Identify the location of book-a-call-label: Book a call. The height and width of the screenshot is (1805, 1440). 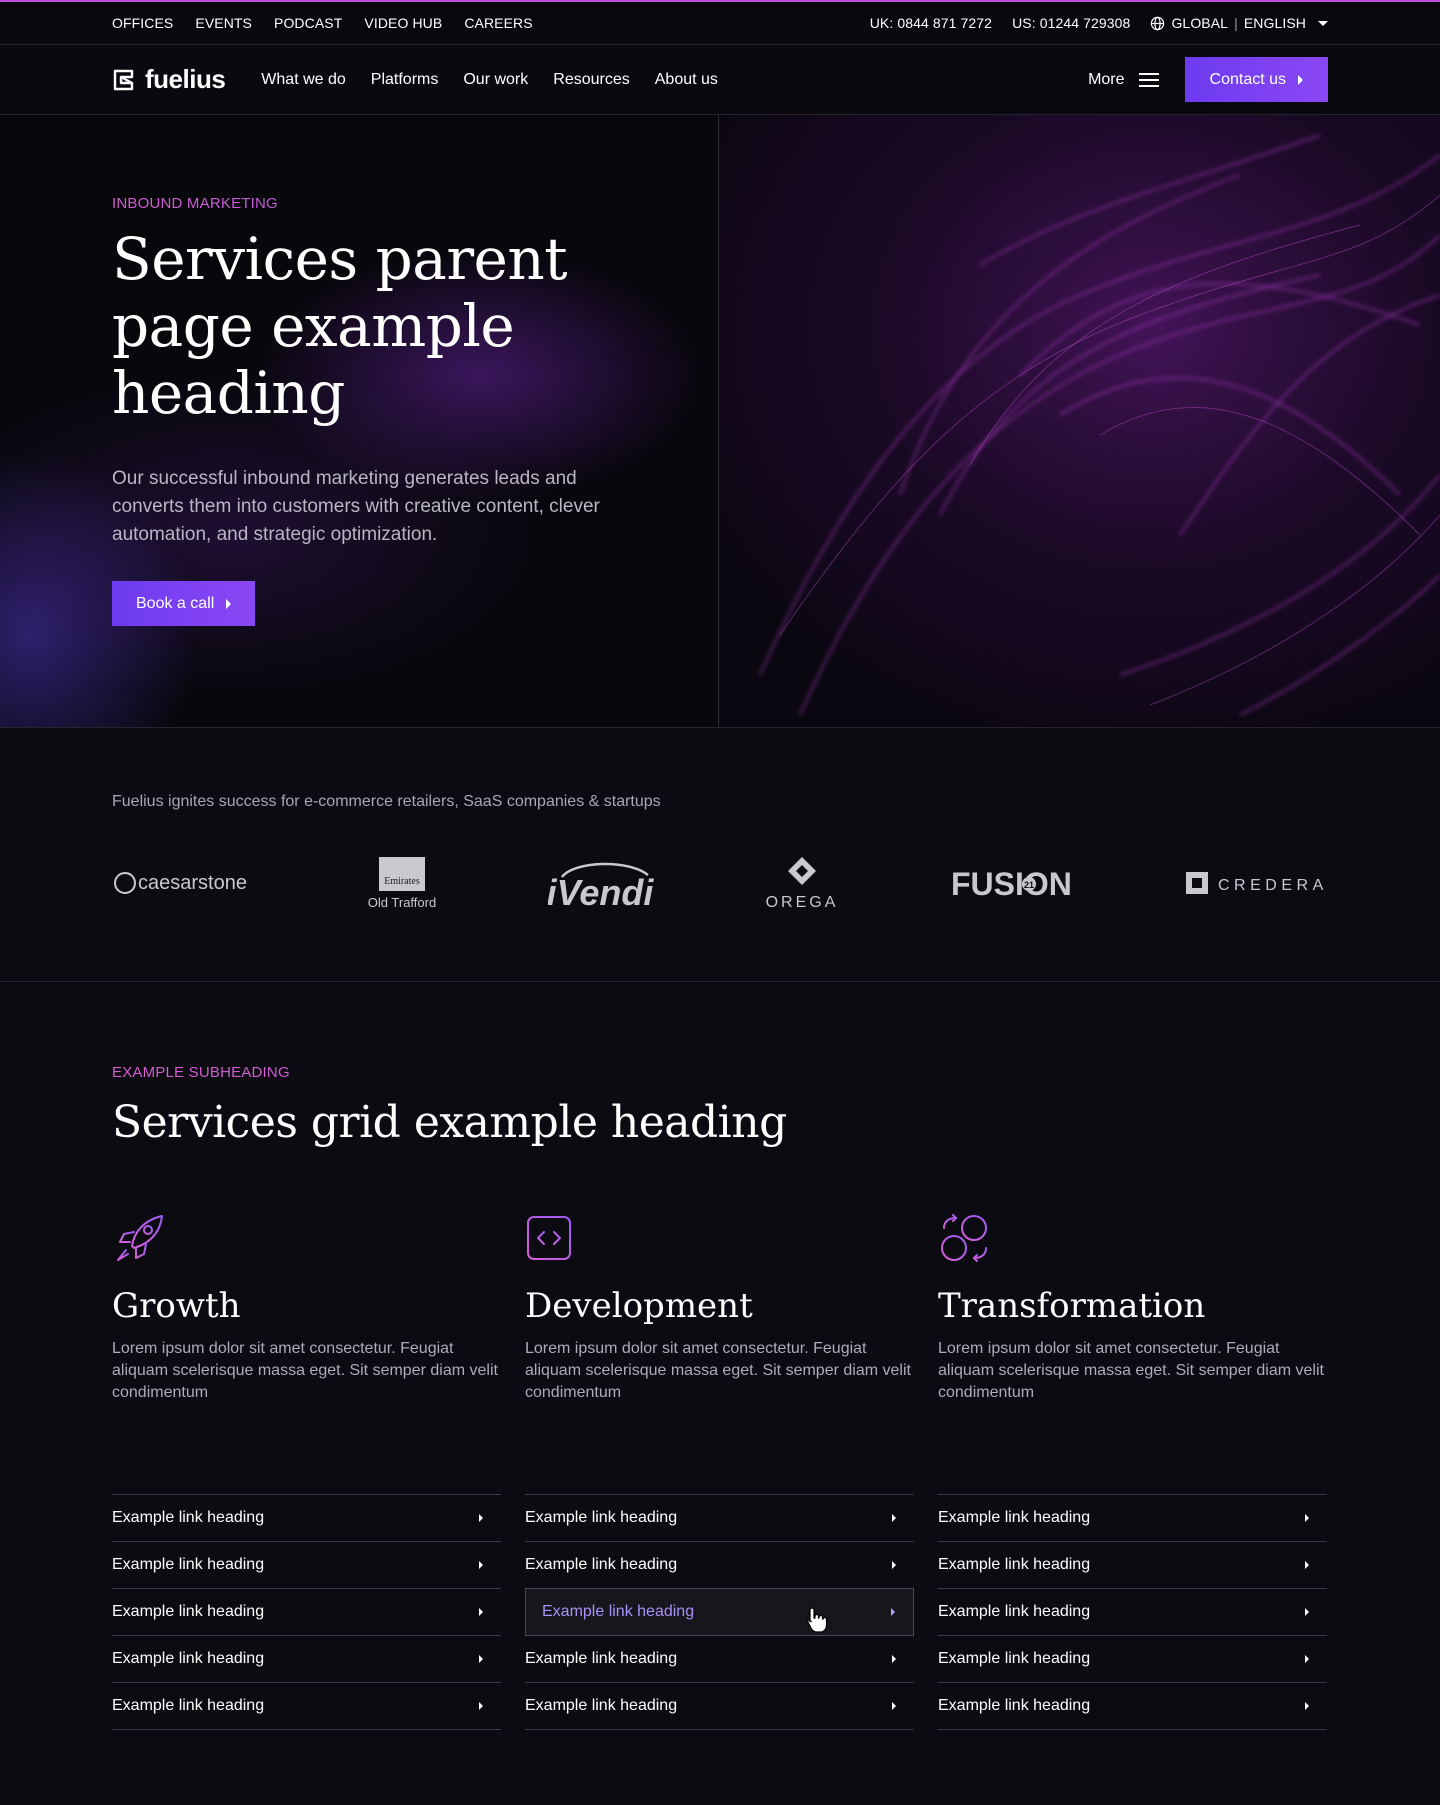
(175, 603).